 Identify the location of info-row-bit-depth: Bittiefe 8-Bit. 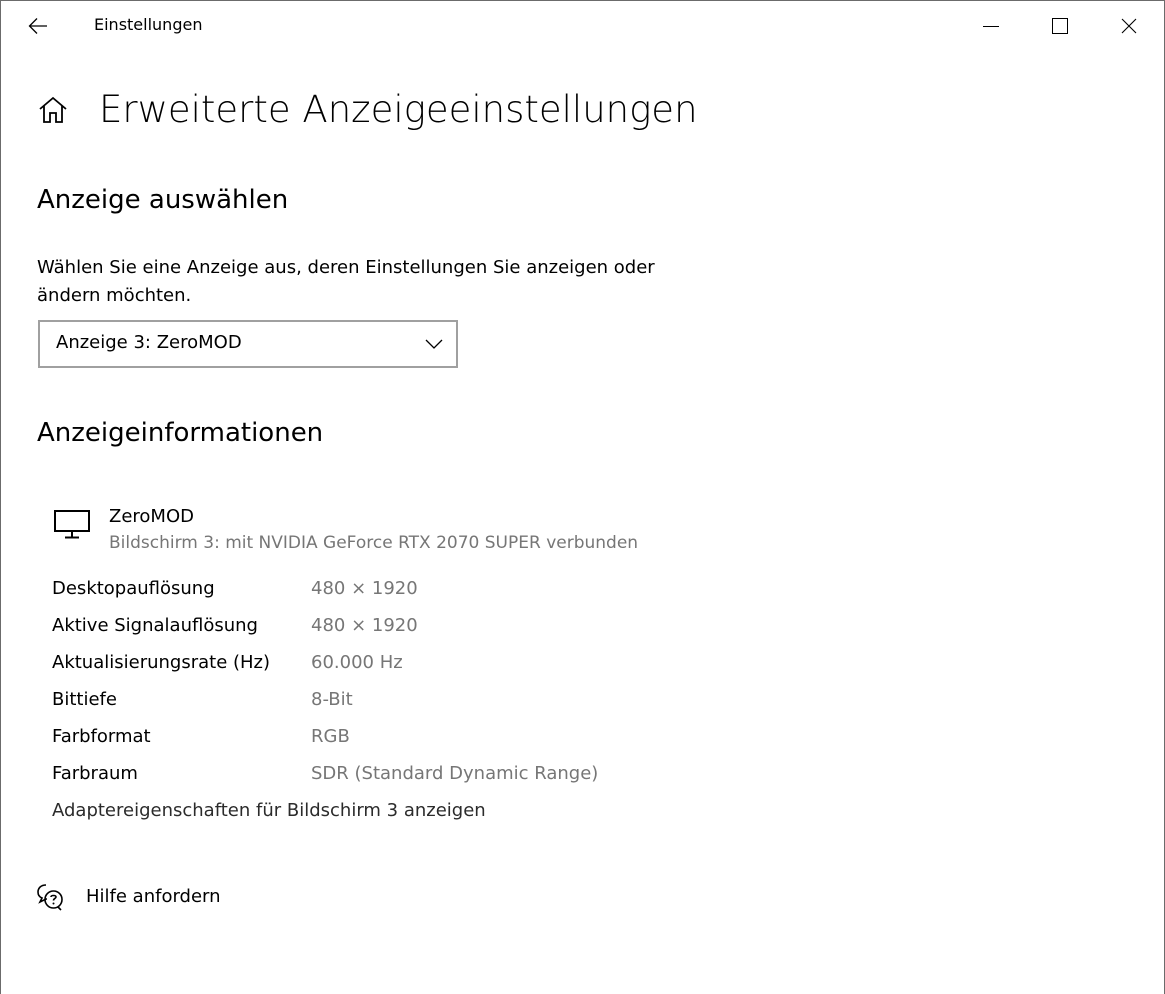
(402, 702).